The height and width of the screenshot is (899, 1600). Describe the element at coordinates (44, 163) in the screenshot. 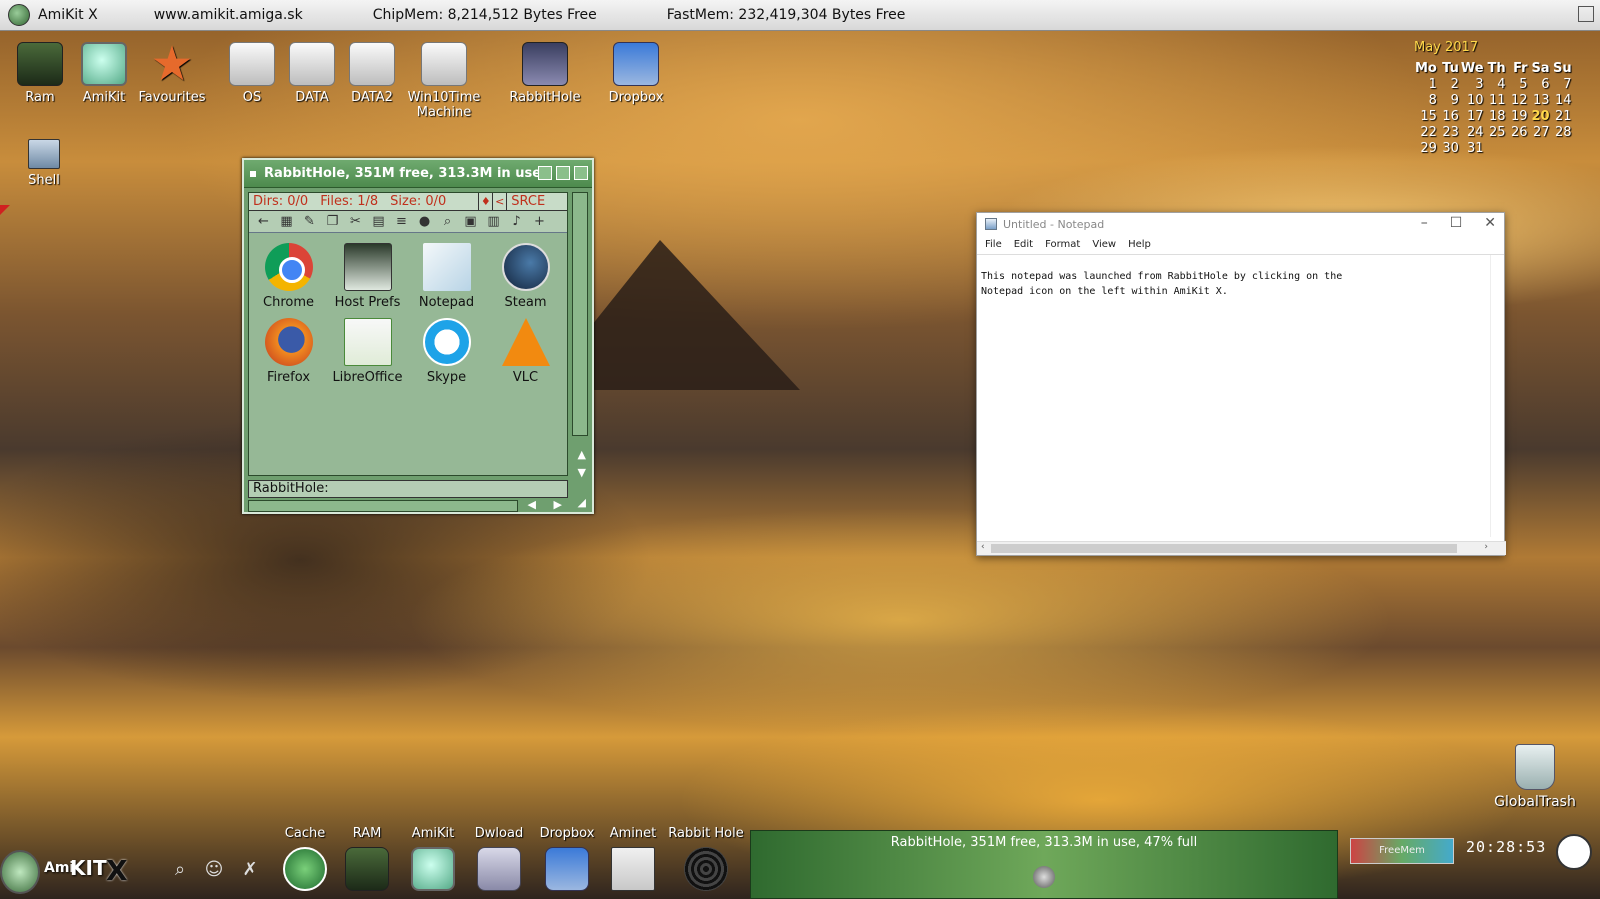

I see `desktop-icon-shell: Shell` at that location.